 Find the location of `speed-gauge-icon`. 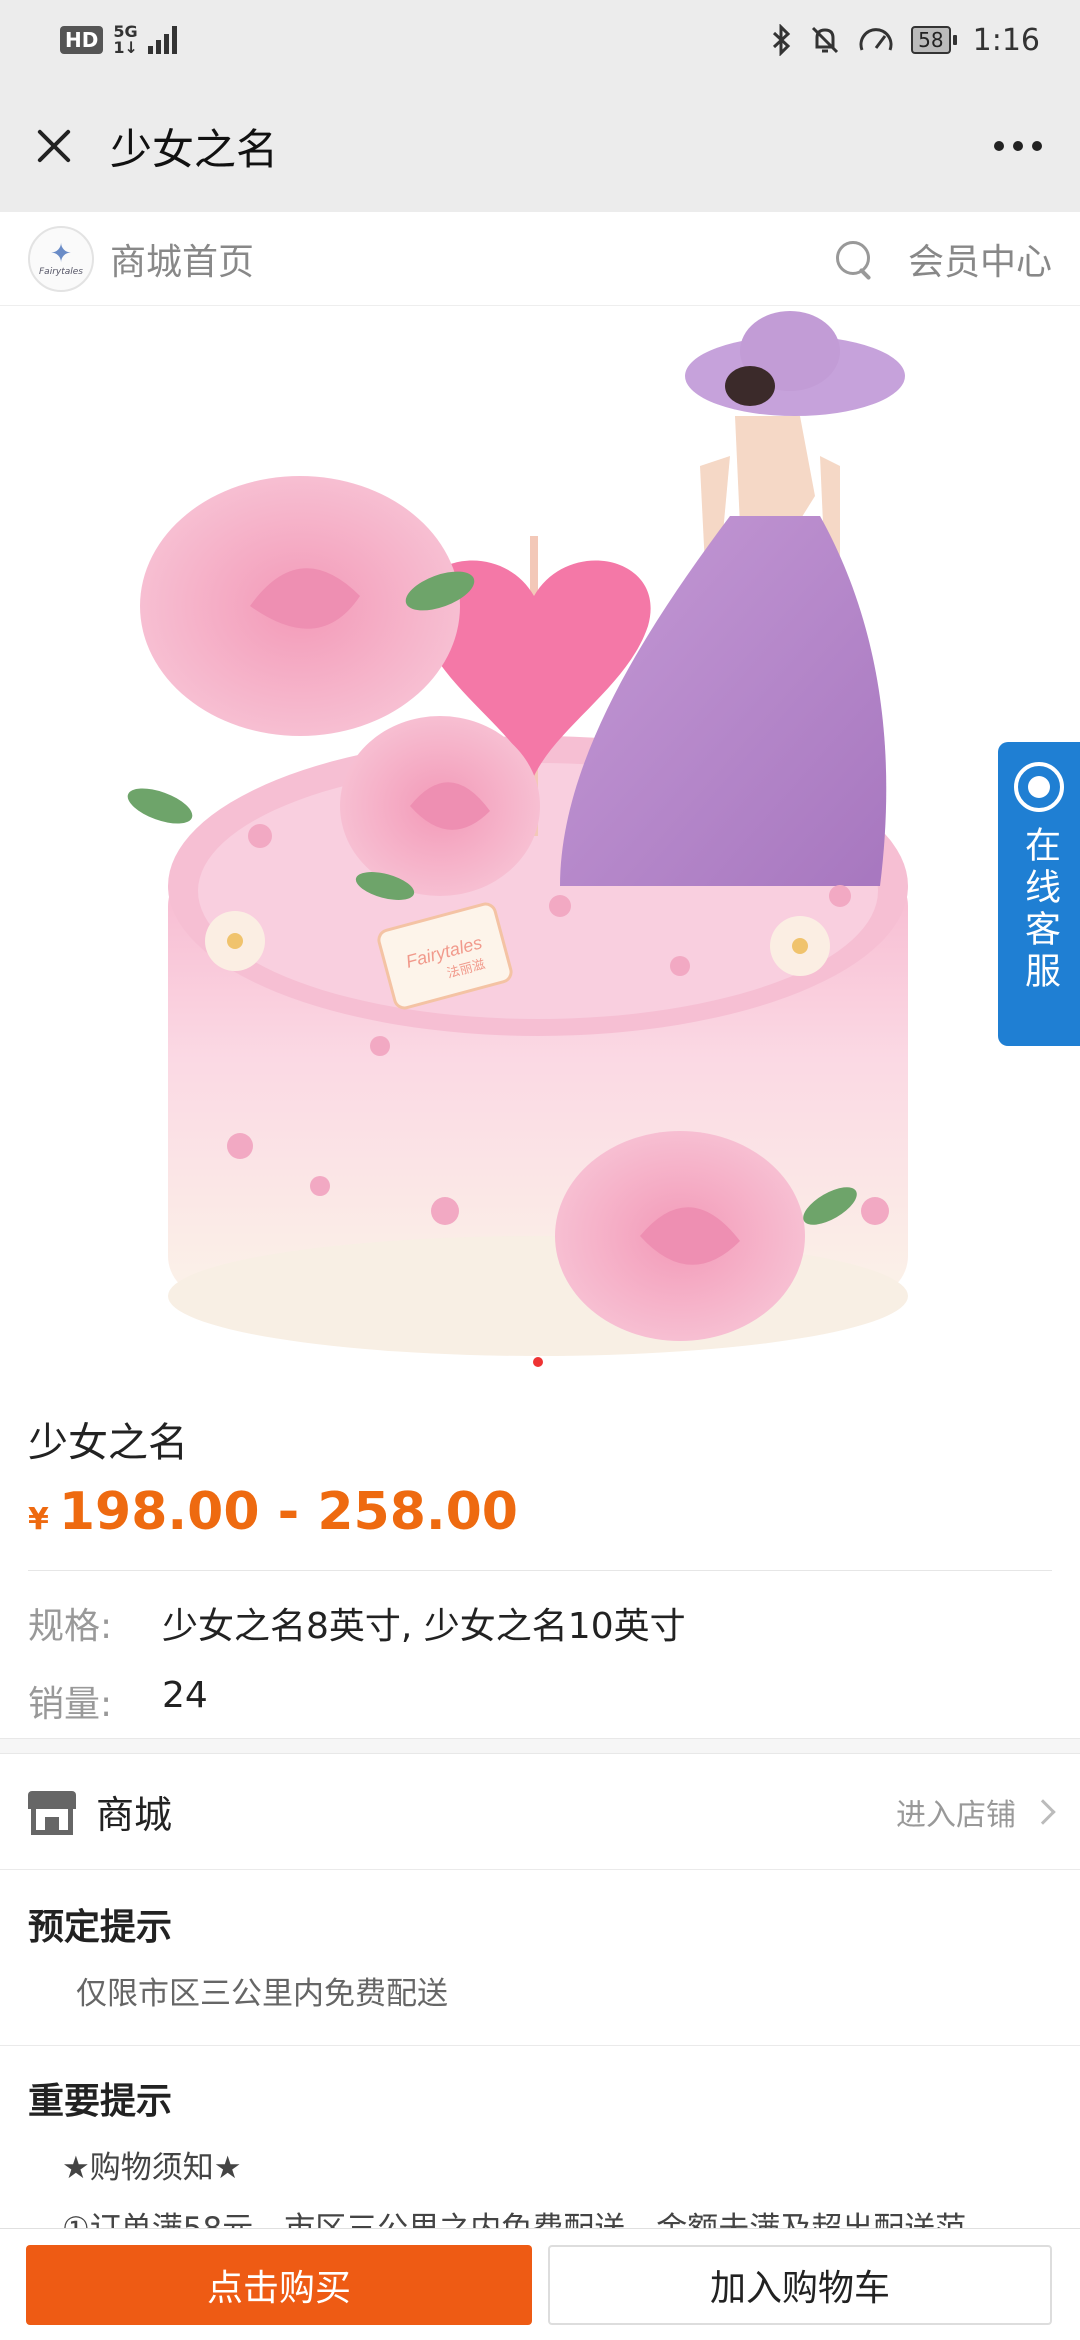

speed-gauge-icon is located at coordinates (876, 39).